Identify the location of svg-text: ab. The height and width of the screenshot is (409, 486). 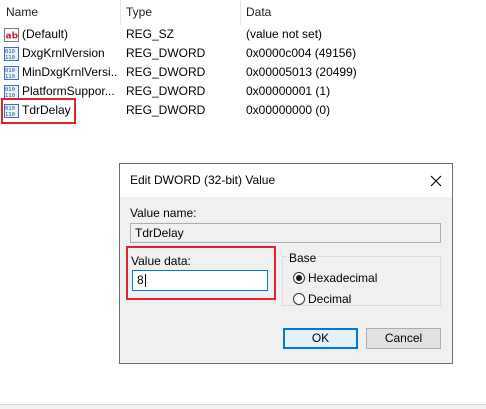
(12, 36).